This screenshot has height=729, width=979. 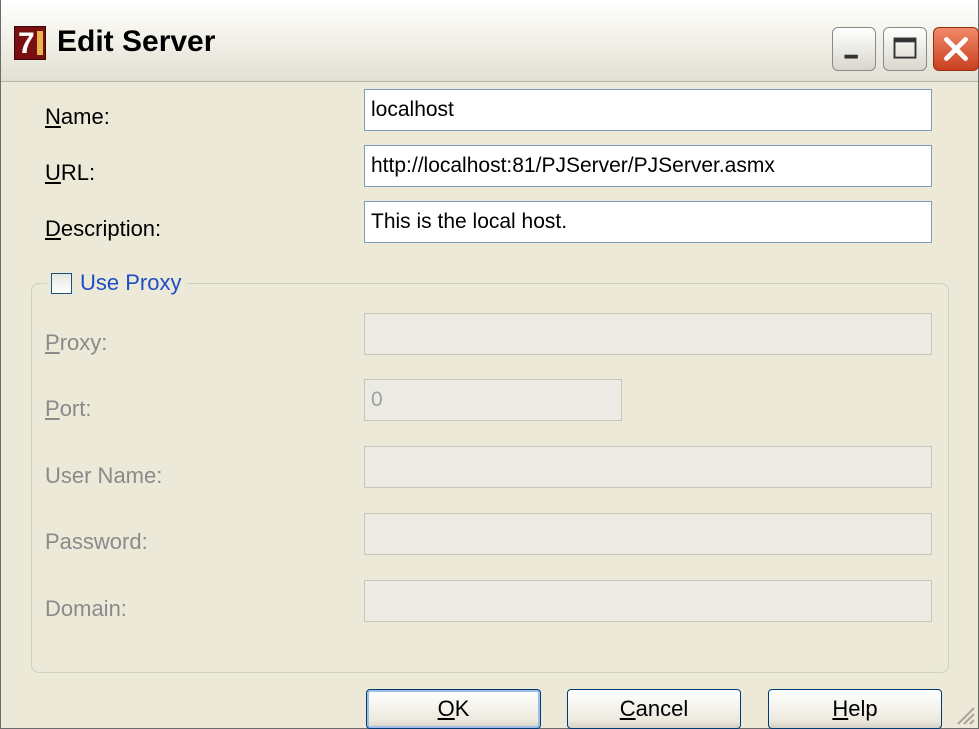 What do you see at coordinates (854, 49) in the screenshot?
I see `minimize-button` at bounding box center [854, 49].